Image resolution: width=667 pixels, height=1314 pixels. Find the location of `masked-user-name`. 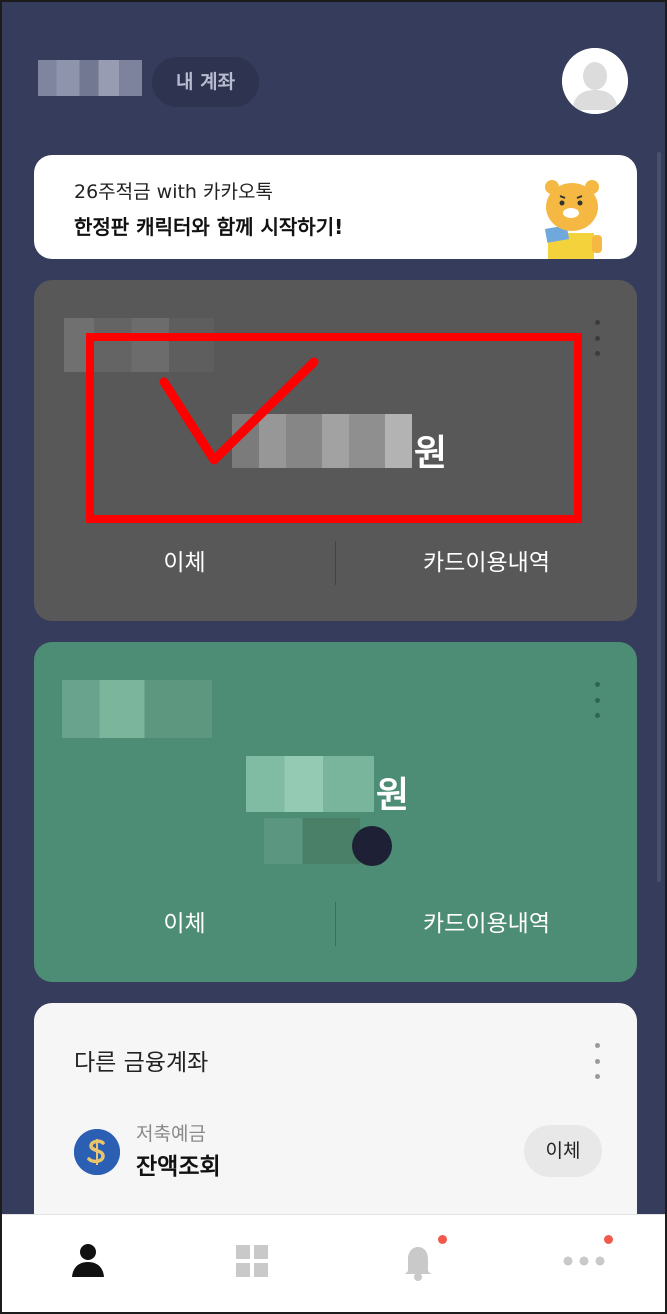

masked-user-name is located at coordinates (90, 78).